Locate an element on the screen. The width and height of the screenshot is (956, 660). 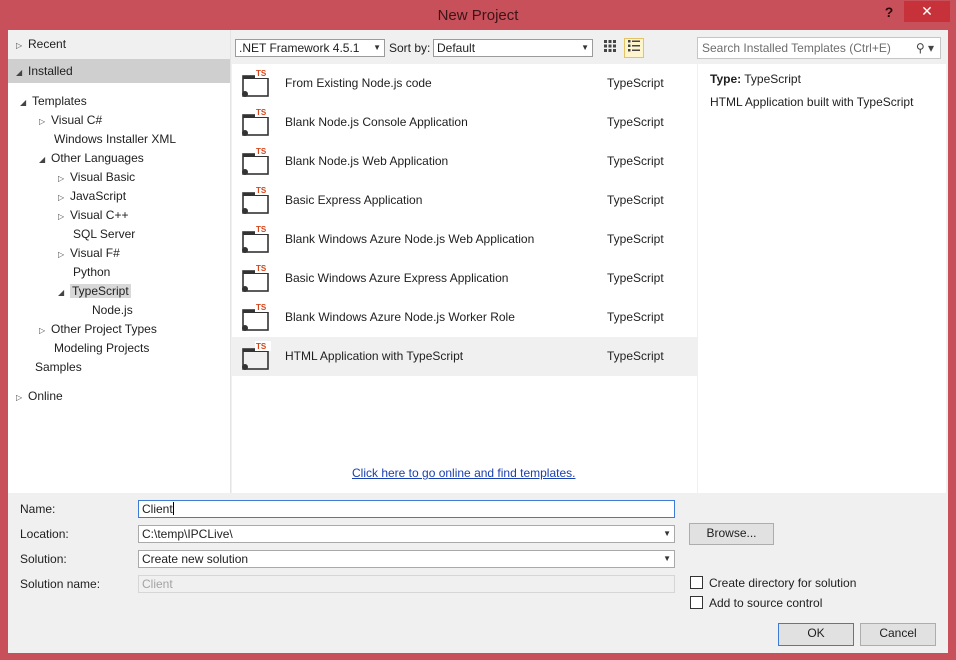
search-icon: ⚲ ▾ is located at coordinates (925, 48).